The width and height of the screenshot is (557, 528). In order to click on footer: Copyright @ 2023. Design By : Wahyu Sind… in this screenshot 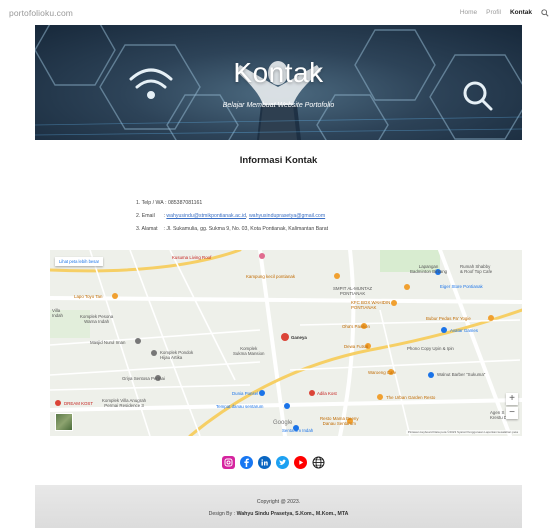, I will do `click(278, 506)`.